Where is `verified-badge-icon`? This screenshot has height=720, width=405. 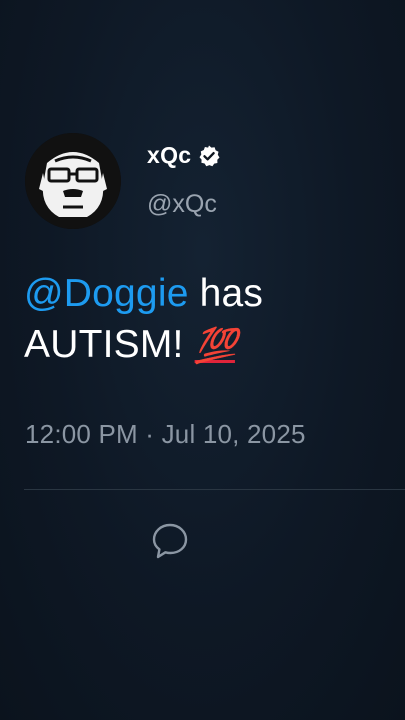 verified-badge-icon is located at coordinates (209, 155).